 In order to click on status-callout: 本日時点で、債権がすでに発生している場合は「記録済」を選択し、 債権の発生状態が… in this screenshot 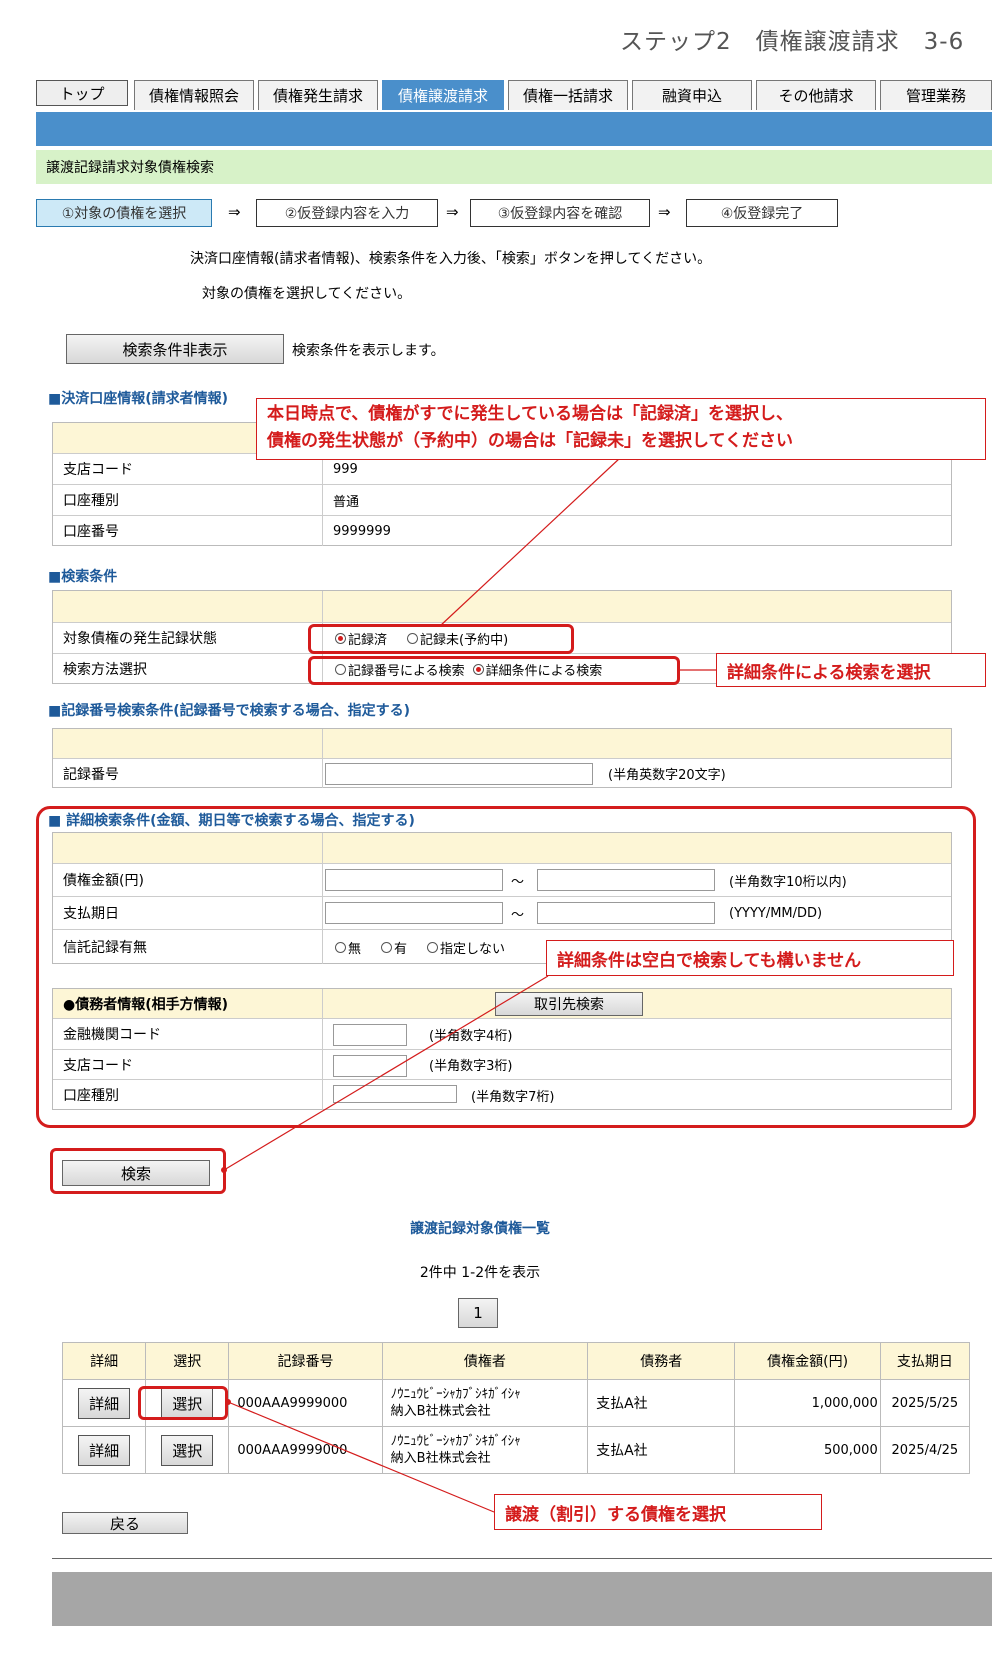, I will do `click(621, 429)`.